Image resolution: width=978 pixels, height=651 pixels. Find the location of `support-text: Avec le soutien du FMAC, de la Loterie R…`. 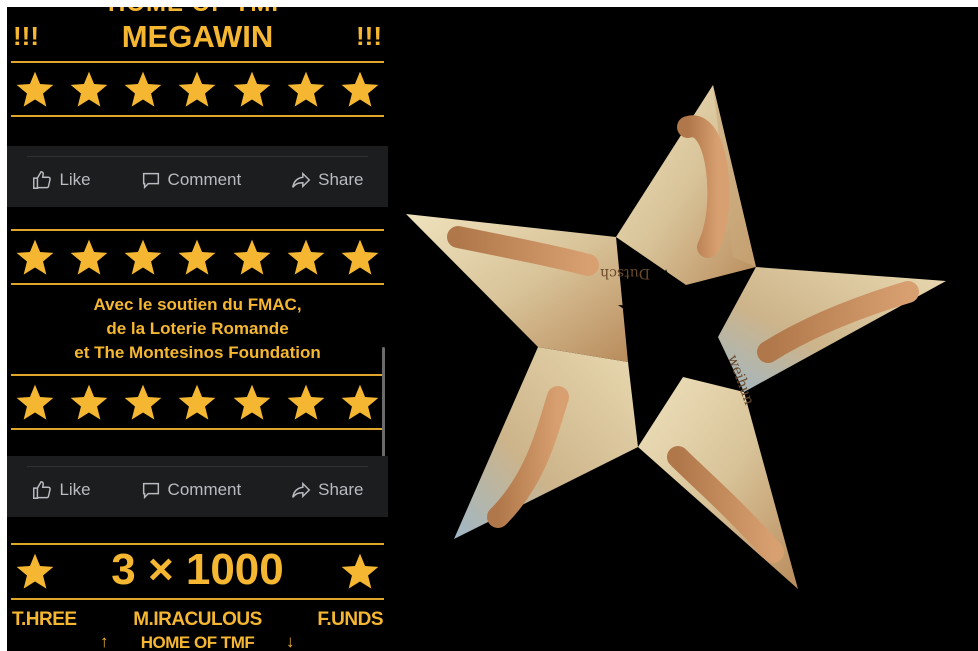

support-text: Avec le soutien du FMAC, de la Loterie R… is located at coordinates (197, 329).